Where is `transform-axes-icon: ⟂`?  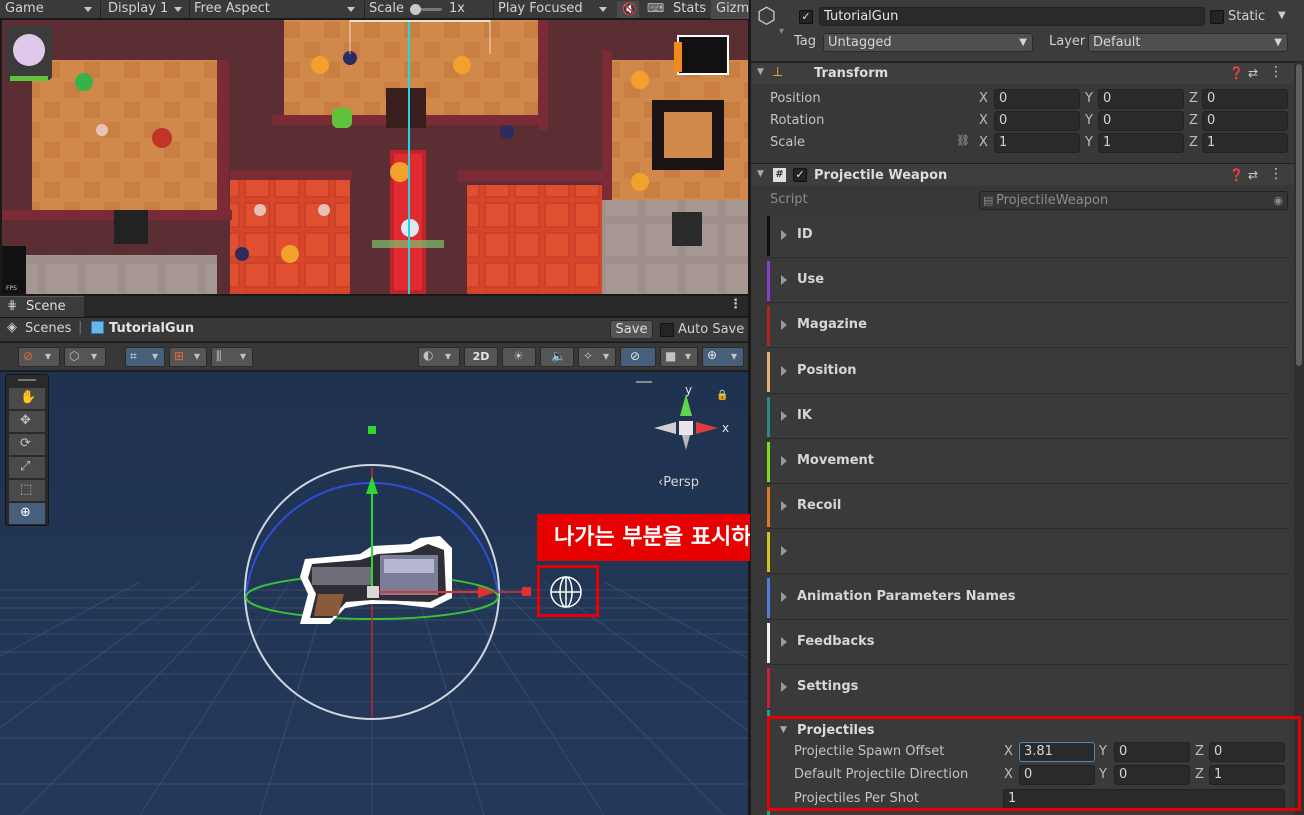 transform-axes-icon: ⟂ is located at coordinates (778, 72).